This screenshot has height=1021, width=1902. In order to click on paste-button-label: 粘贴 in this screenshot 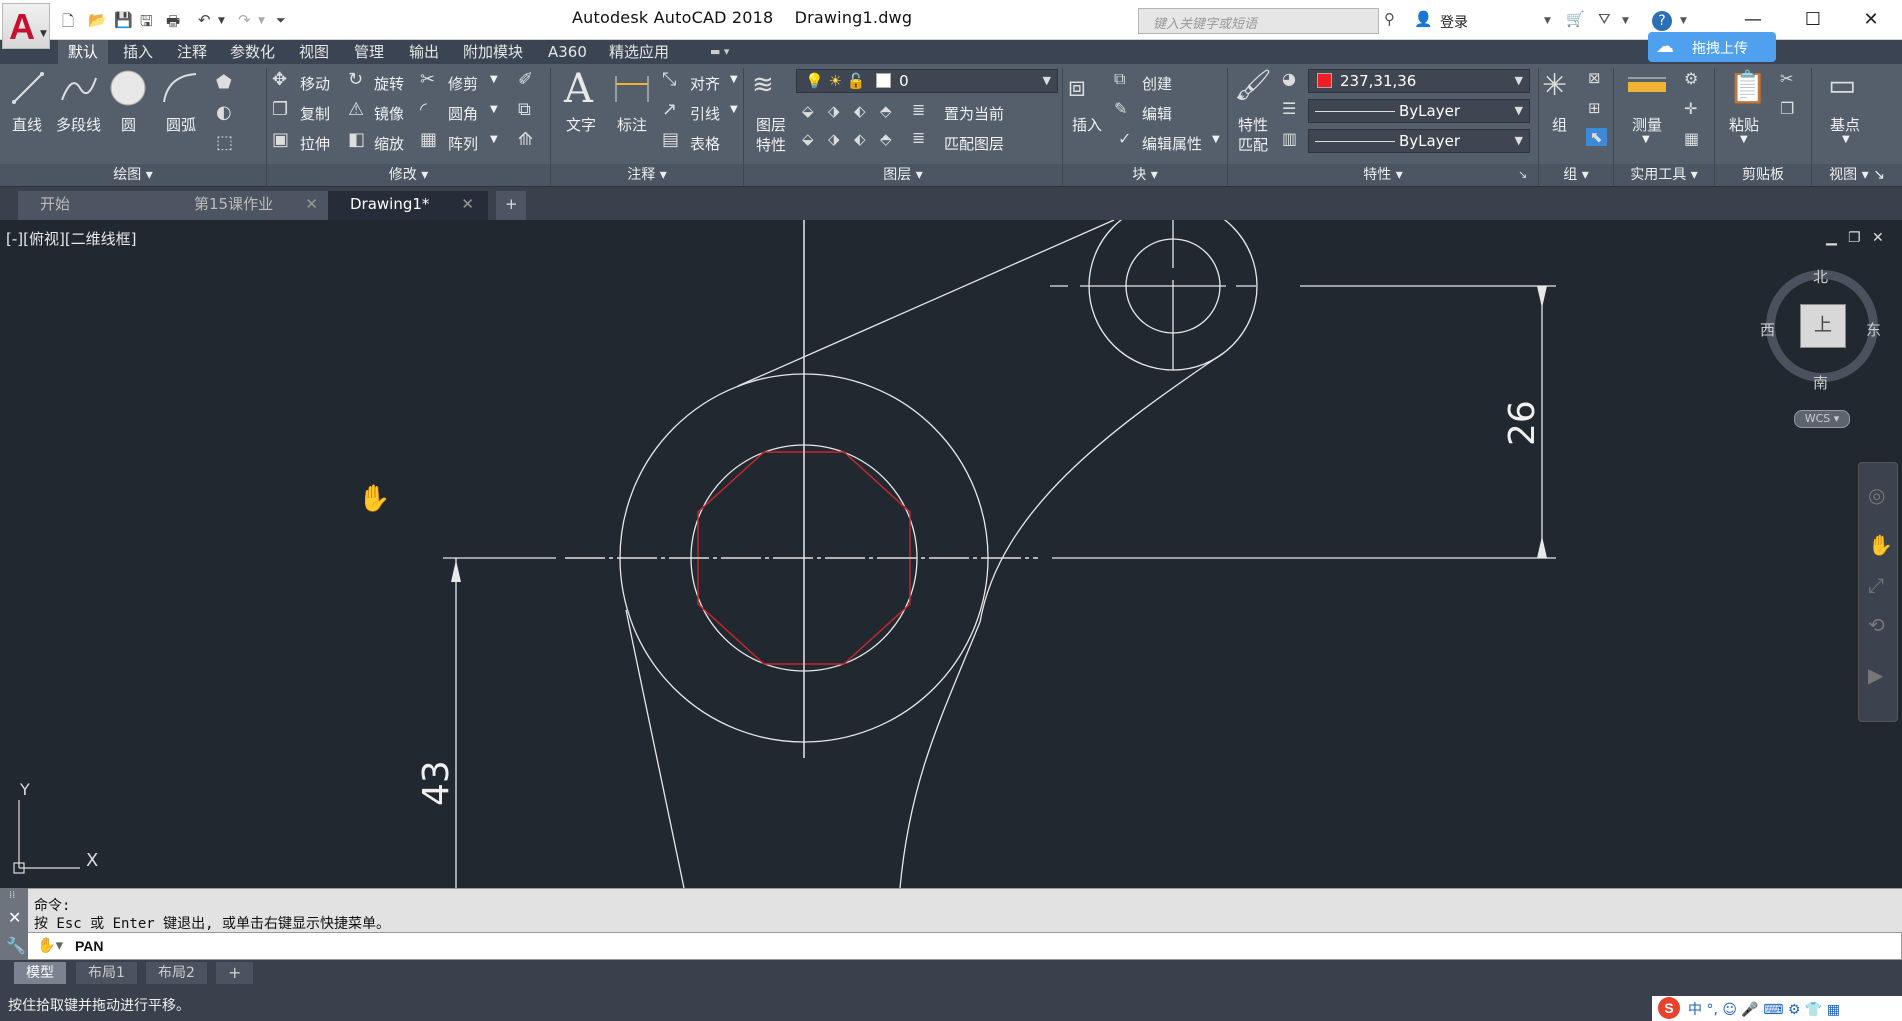, I will do `click(1744, 124)`.